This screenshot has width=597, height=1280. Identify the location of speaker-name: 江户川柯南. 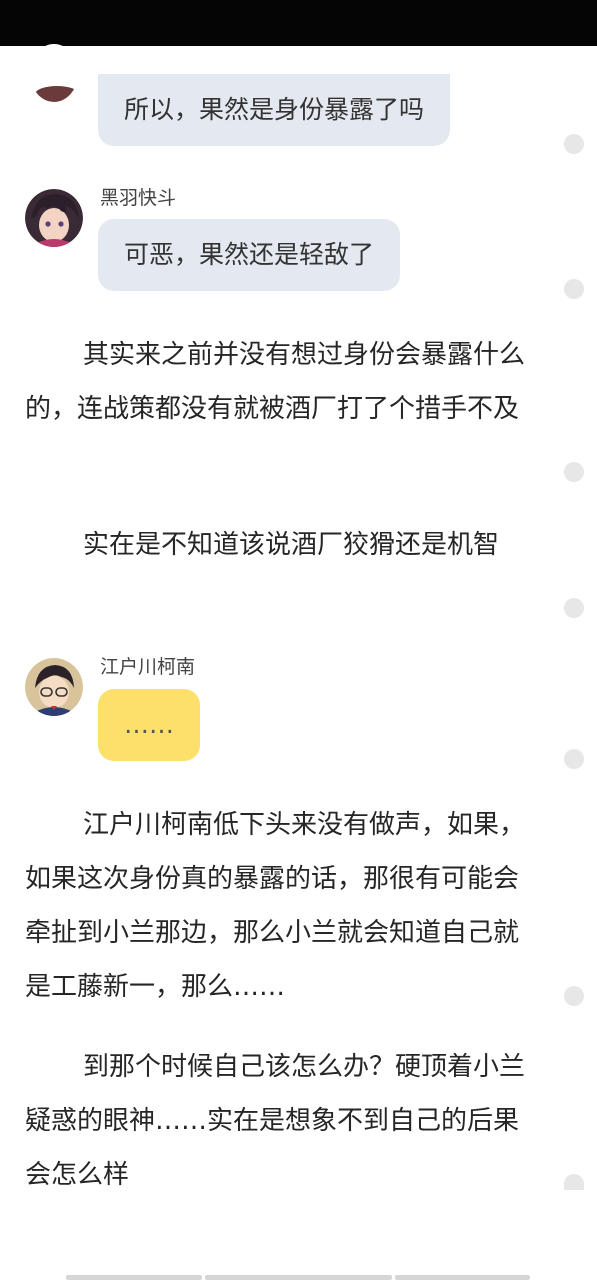
(148, 667).